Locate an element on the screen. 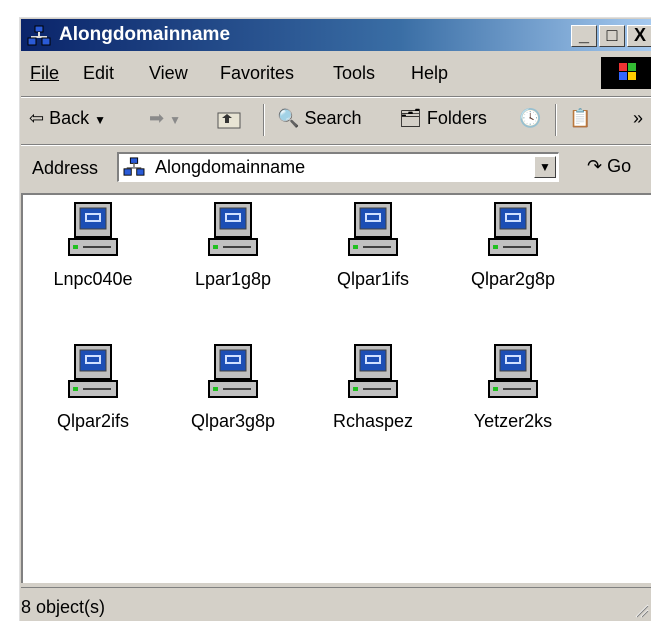 Image resolution: width=651 pixels, height=622 pixels. menu-bar: File Edit View Favorites Tools Help is located at coordinates (336, 73).